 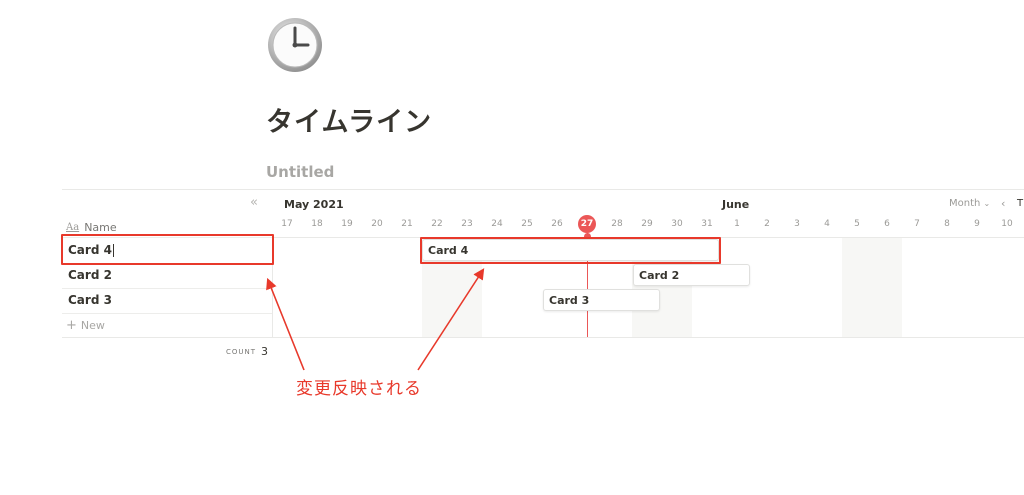 What do you see at coordinates (317, 224) in the screenshot?
I see `day-tick-label: 18` at bounding box center [317, 224].